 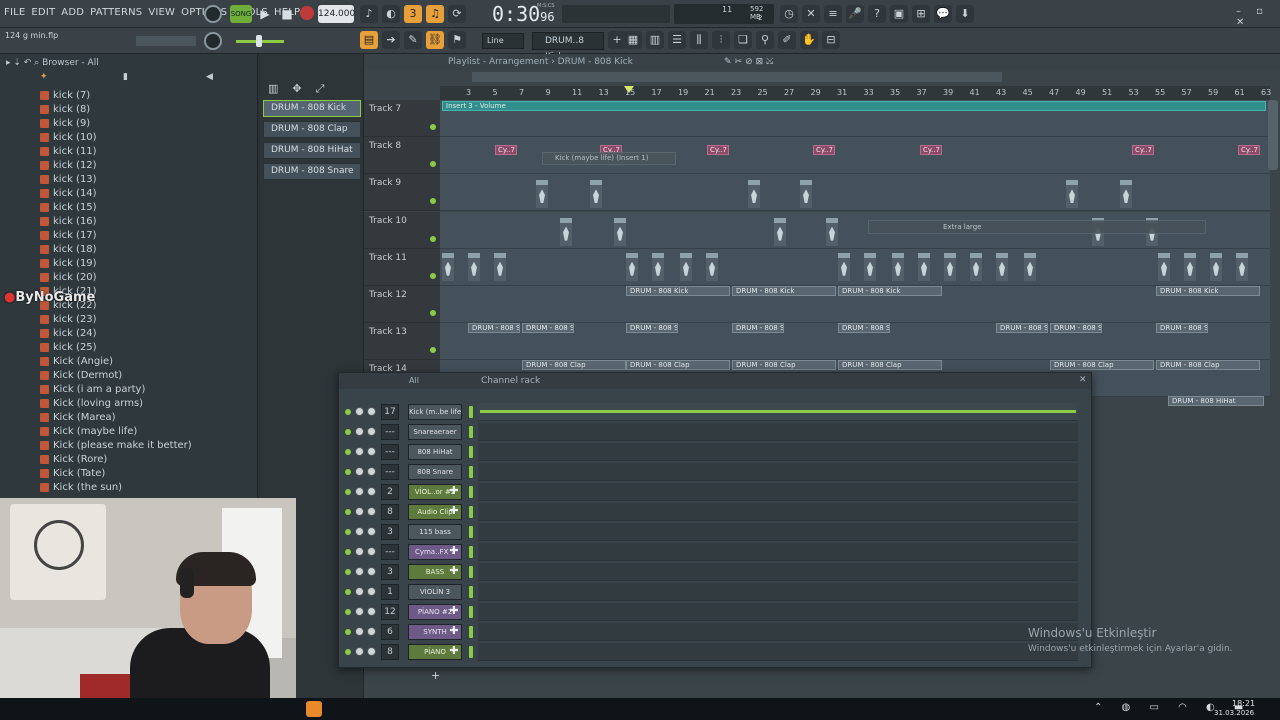 I want to click on slider-handle, so click(x=259, y=41).